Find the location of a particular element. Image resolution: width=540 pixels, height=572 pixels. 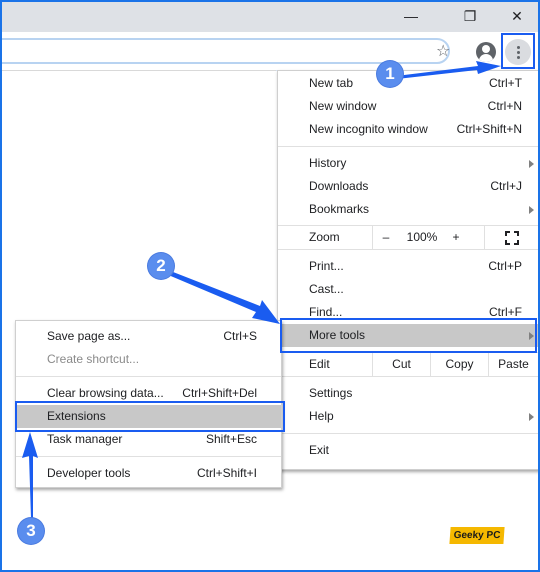

menu-item-extensions: Extensions is located at coordinates (148, 416).